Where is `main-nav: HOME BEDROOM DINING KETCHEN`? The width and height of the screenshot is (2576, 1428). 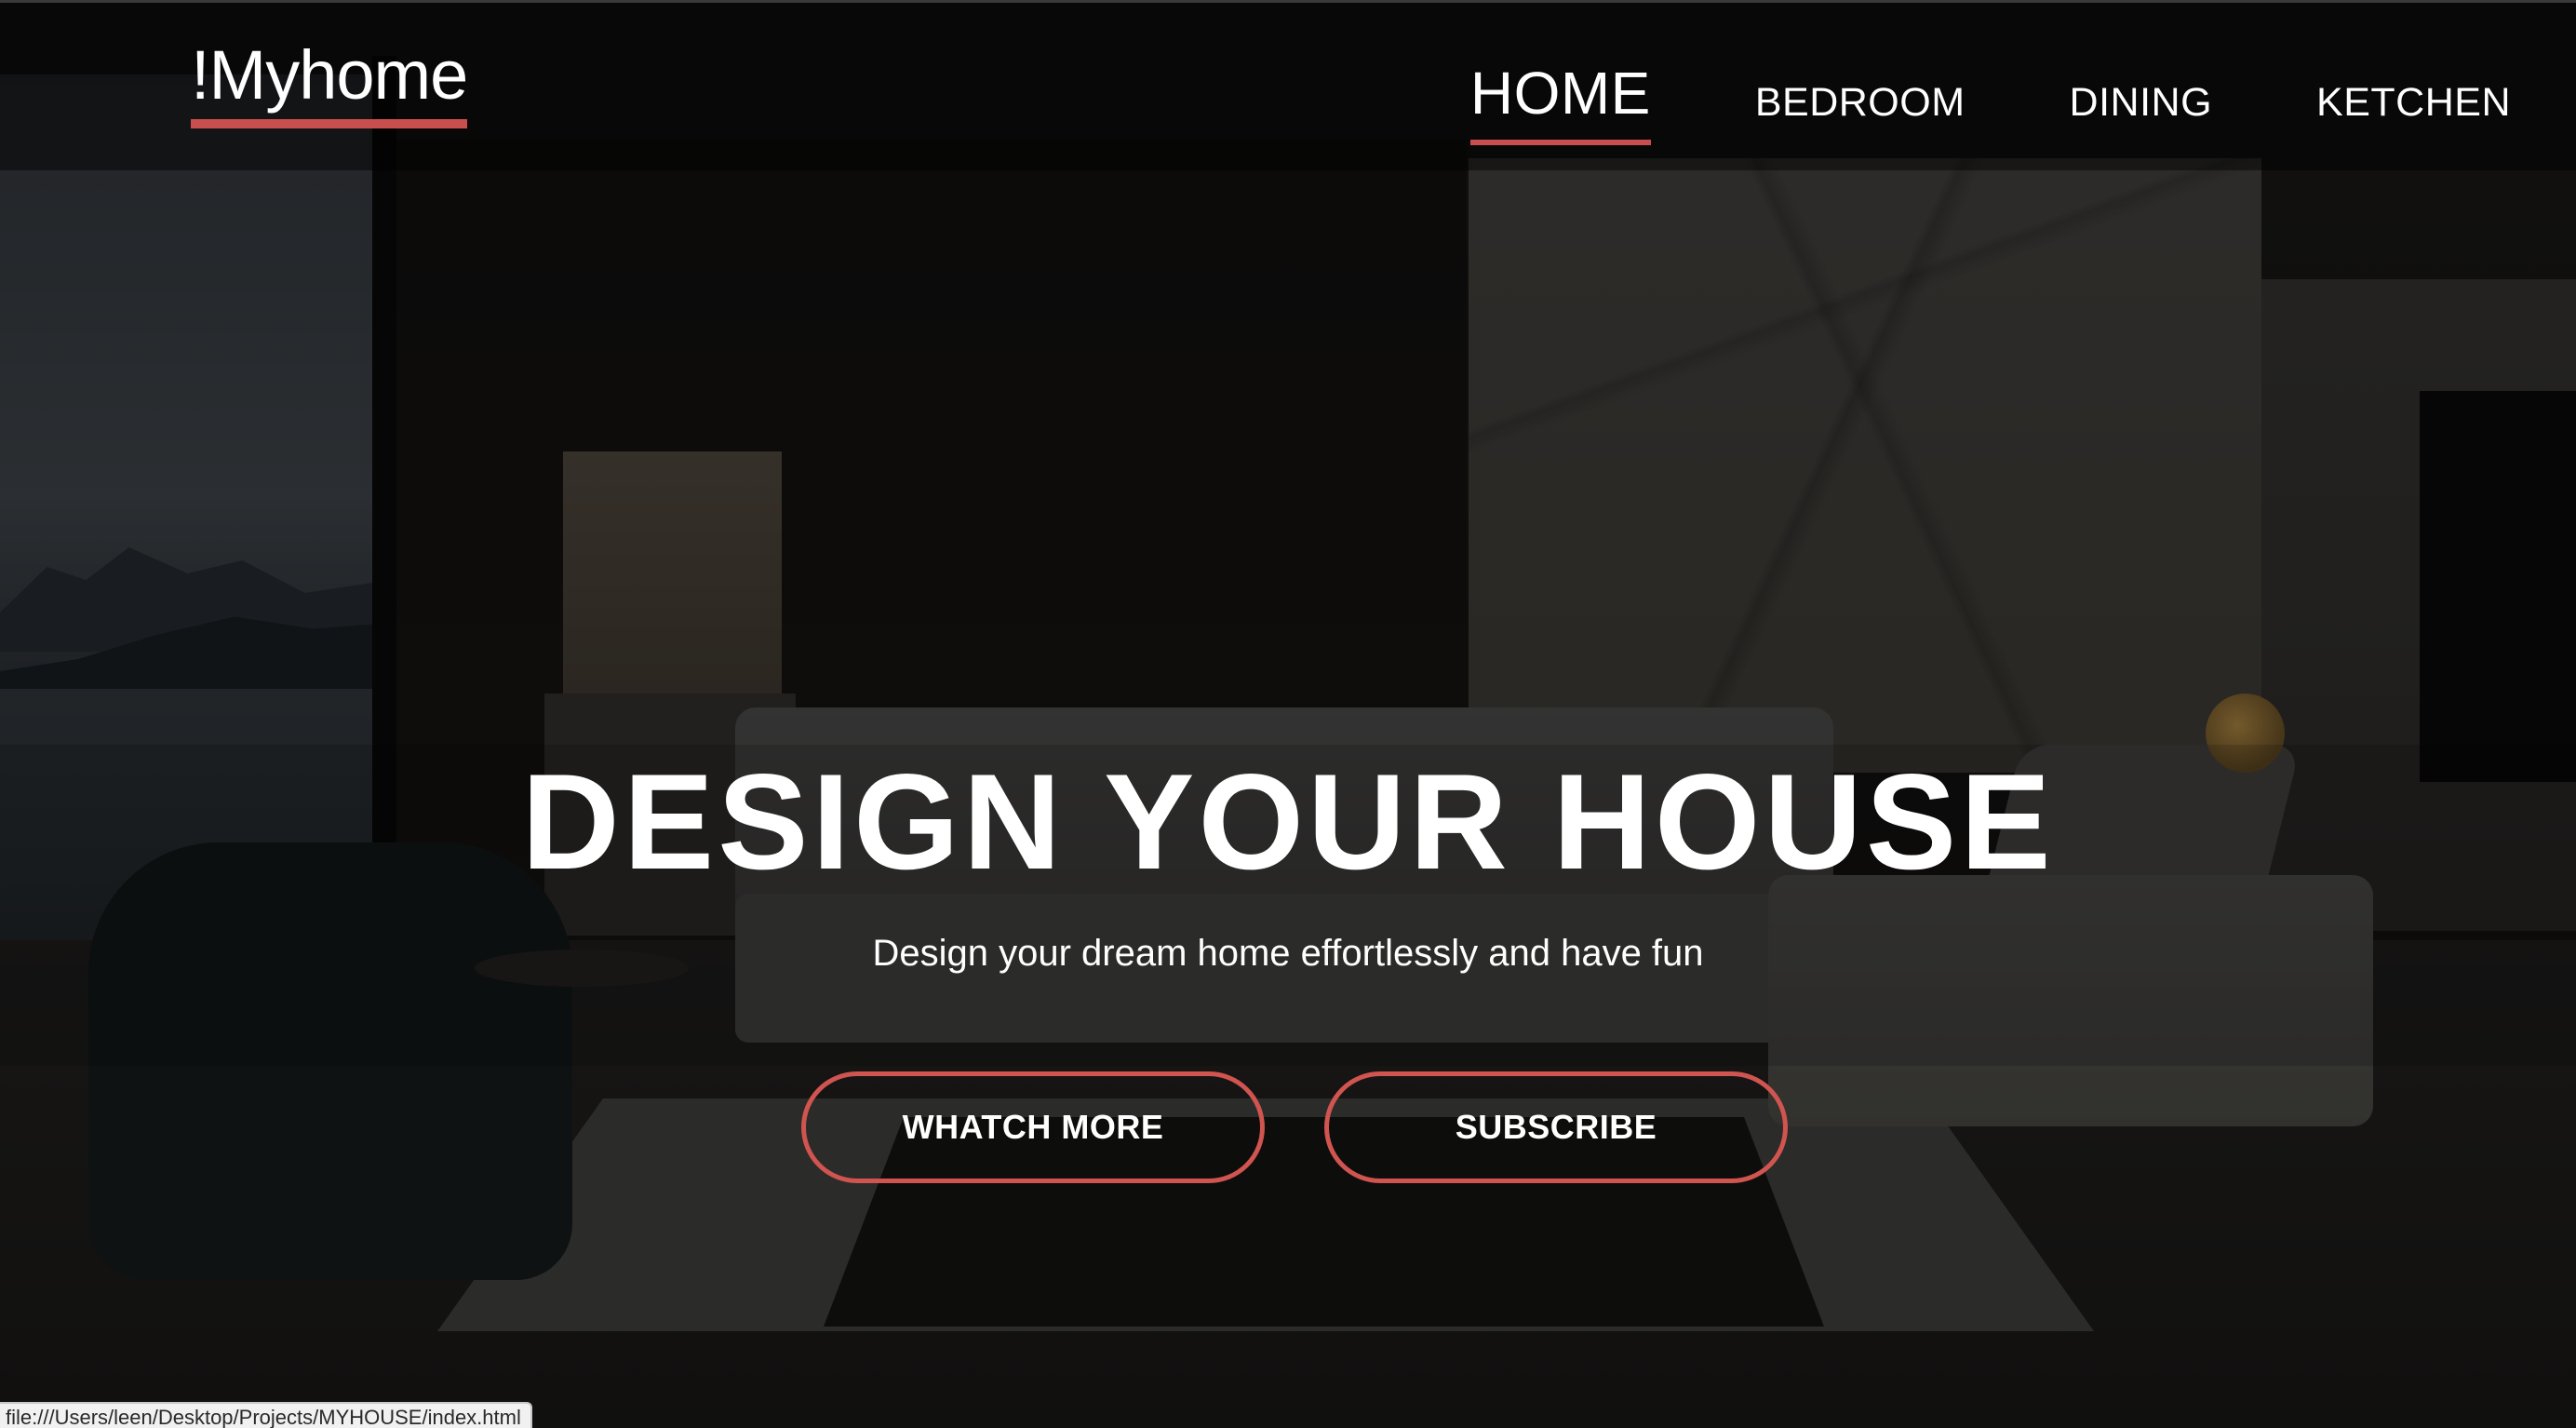
main-nav: HOME BEDROOM DINING KETCHEN is located at coordinates (1990, 104).